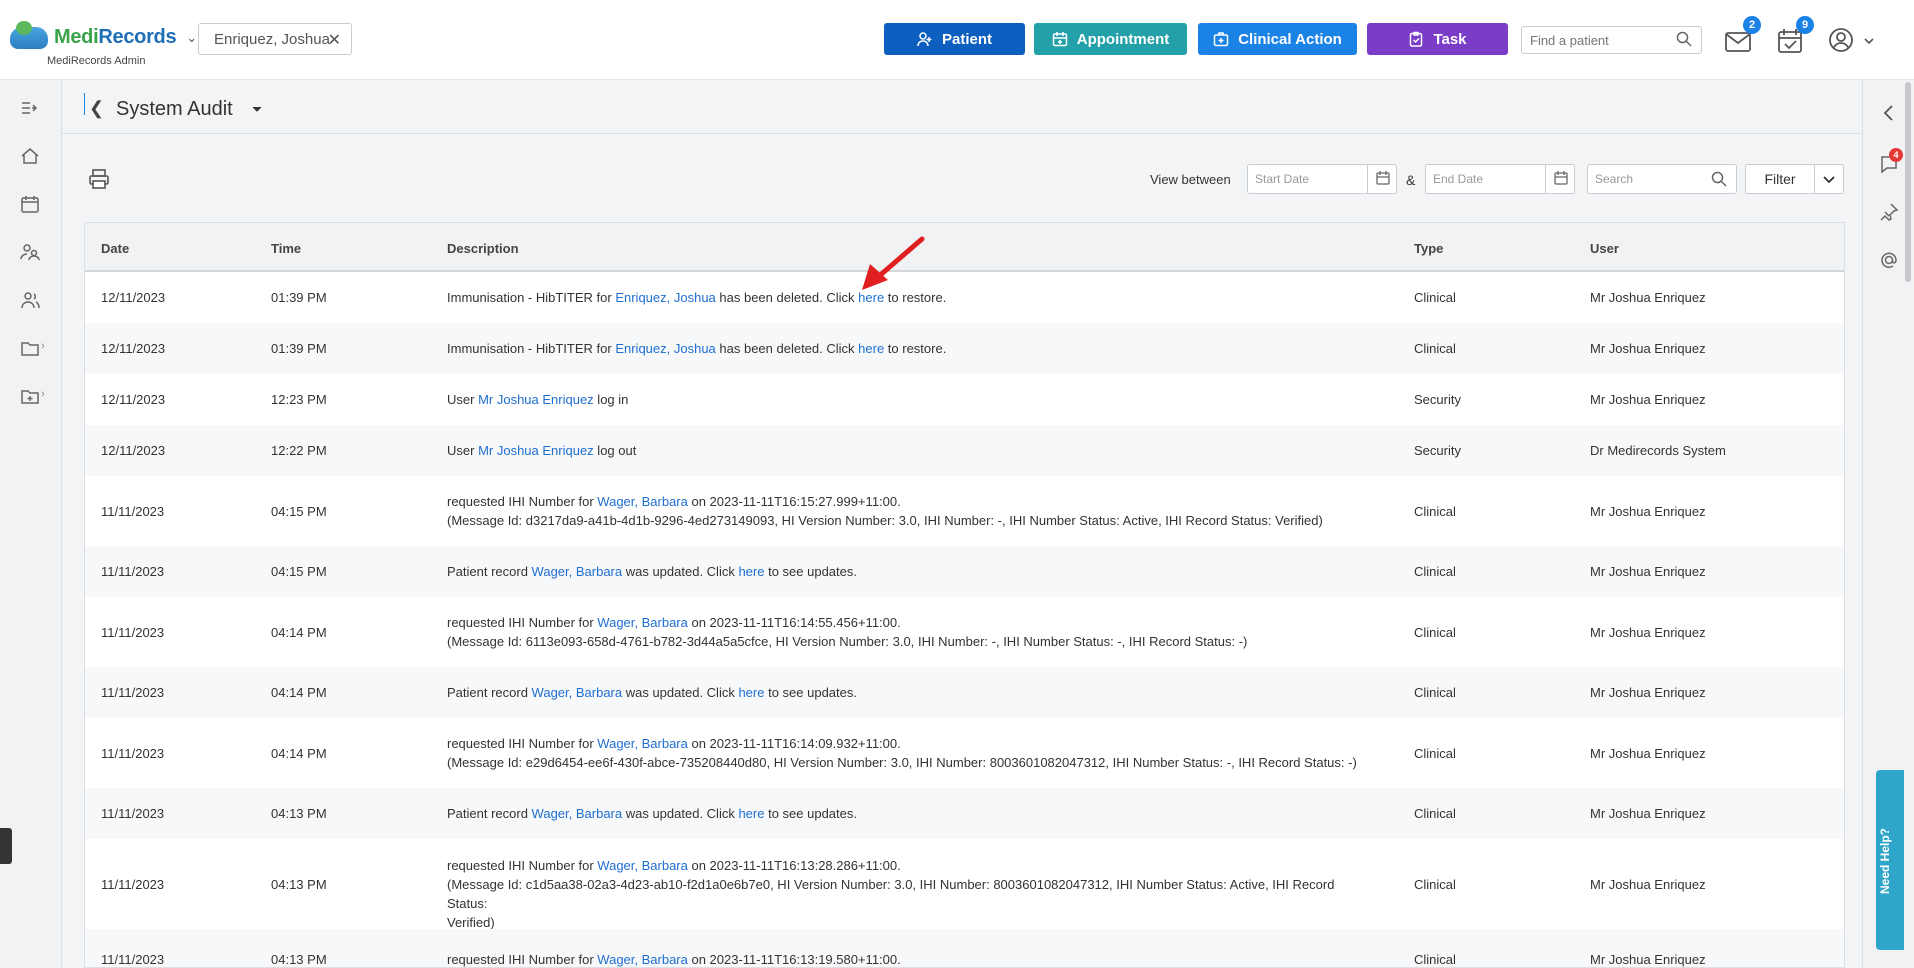  I want to click on filter-divider, so click(1814, 179).